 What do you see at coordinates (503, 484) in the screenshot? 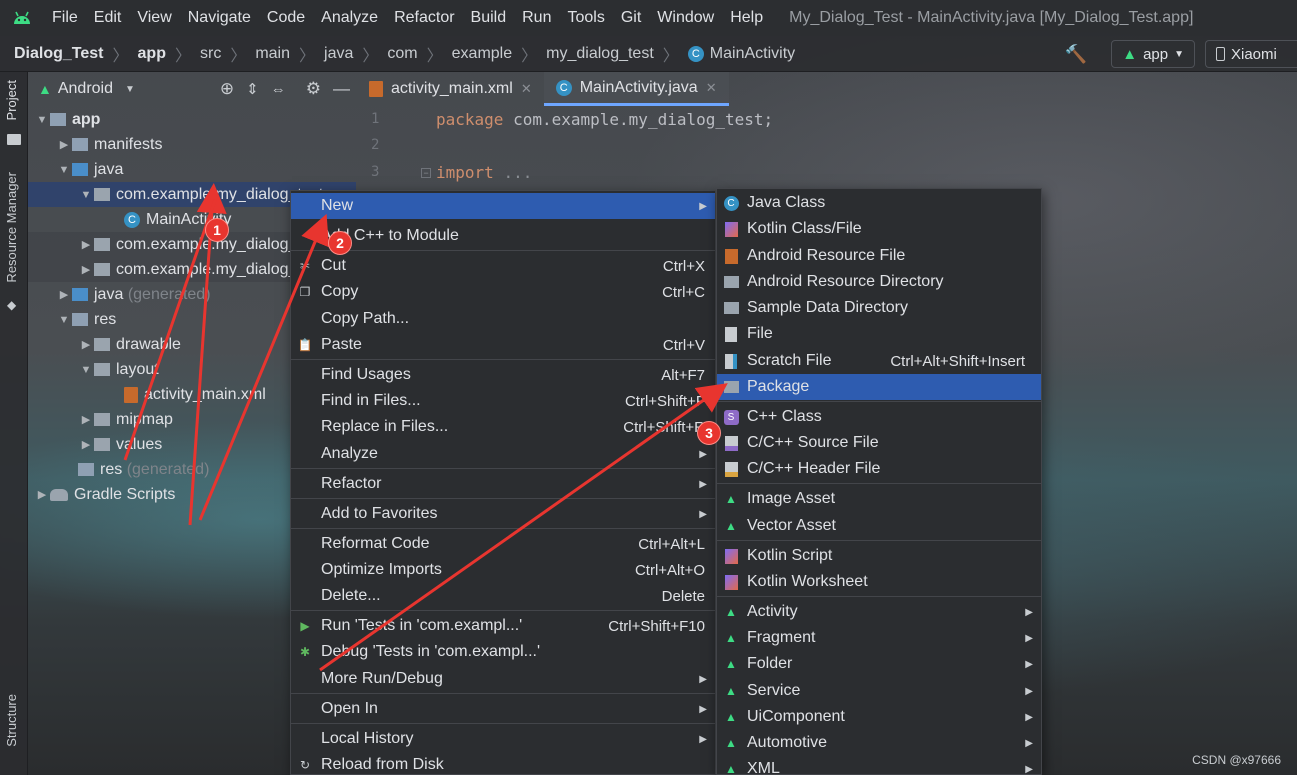
I see `menu-item-refactor: Refactor ▶` at bounding box center [503, 484].